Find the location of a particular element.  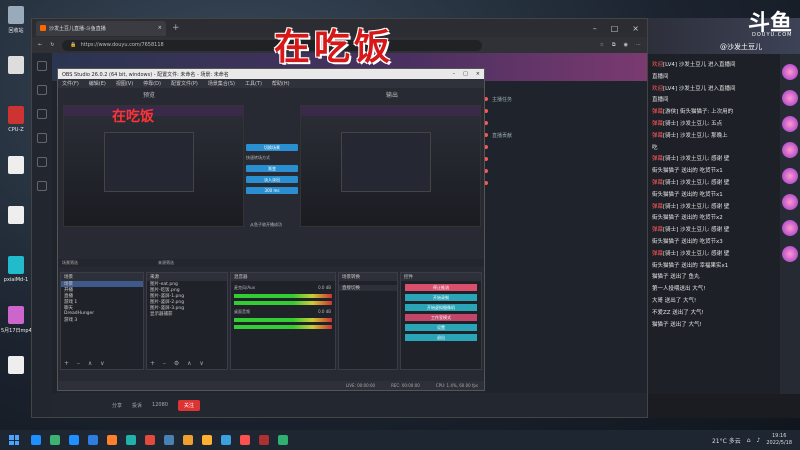

nav-game-icon is located at coordinates (42, 186).